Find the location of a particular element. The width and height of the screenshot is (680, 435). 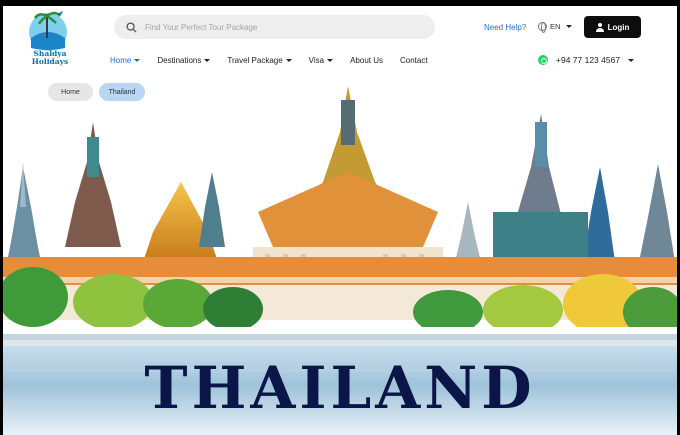

language-selector: EN is located at coordinates (555, 27).